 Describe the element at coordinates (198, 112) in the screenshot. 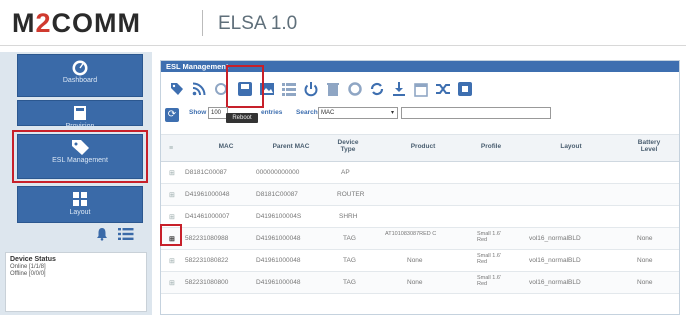

I see `show-label: Show` at that location.